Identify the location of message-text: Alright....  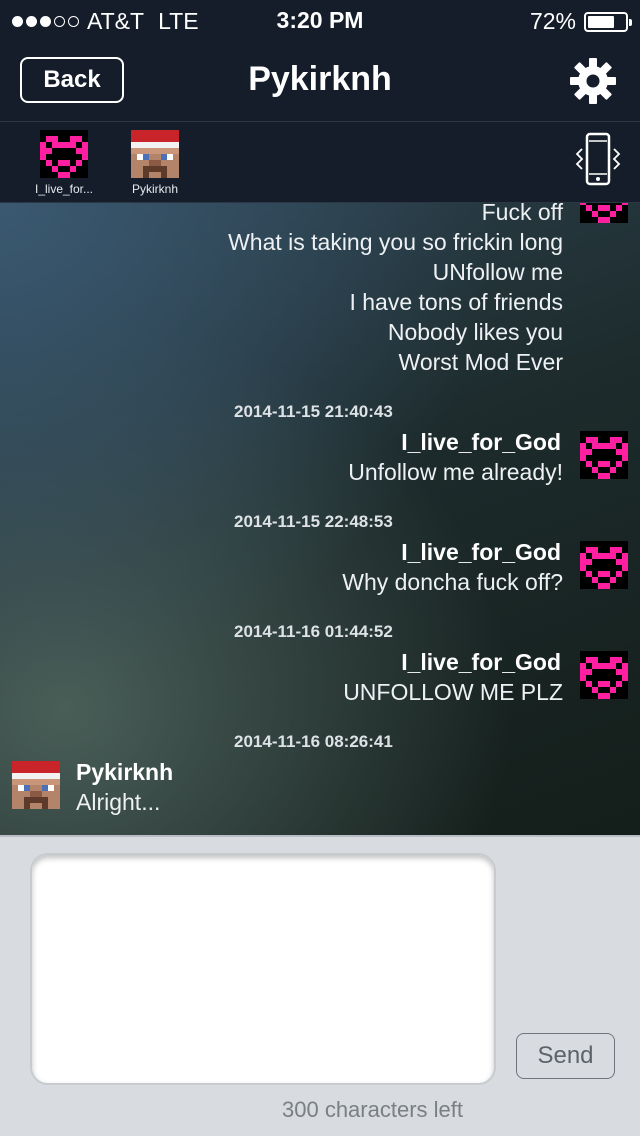
(118, 802).